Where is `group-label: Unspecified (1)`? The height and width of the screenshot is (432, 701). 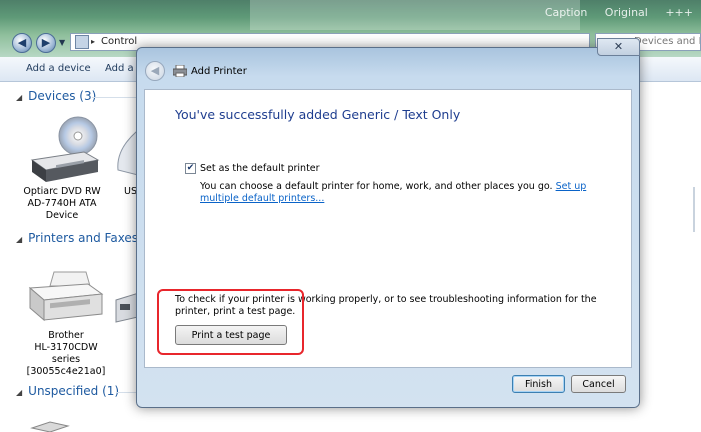 group-label: Unspecified (1) is located at coordinates (74, 391).